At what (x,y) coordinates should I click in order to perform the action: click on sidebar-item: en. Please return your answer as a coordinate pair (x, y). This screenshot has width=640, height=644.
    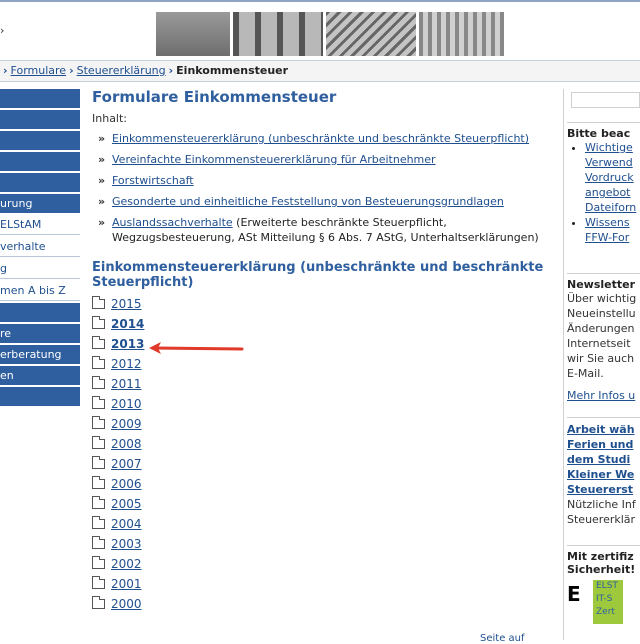
    Looking at the image, I should click on (40, 375).